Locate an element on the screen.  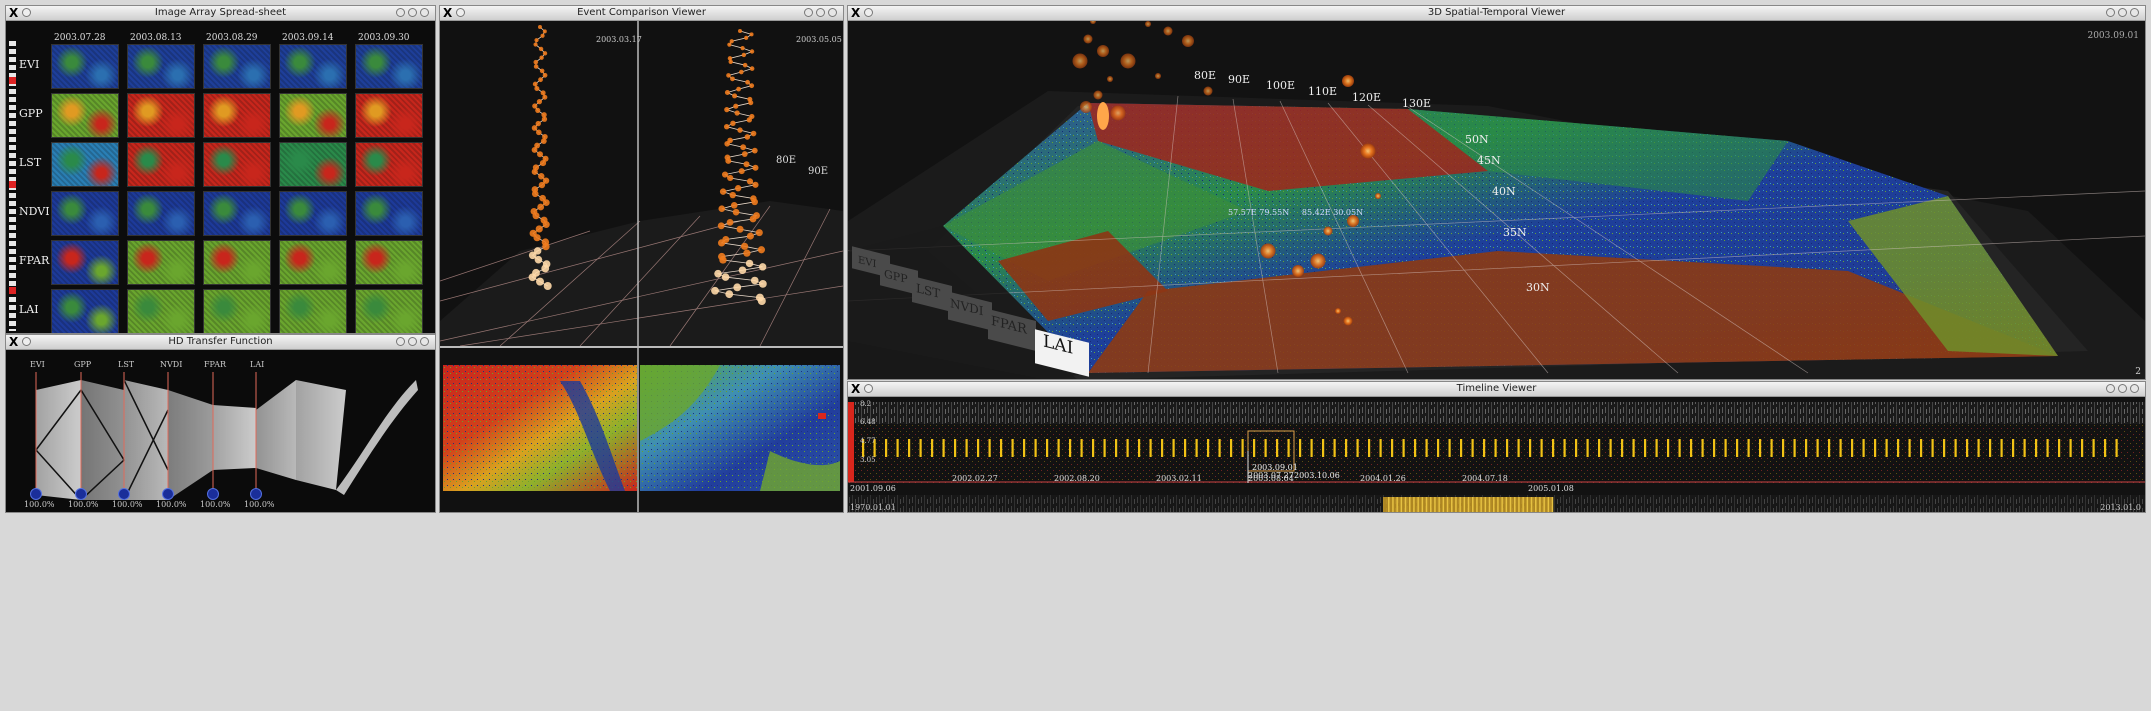
maximize-icon is located at coordinates (2122, 12).